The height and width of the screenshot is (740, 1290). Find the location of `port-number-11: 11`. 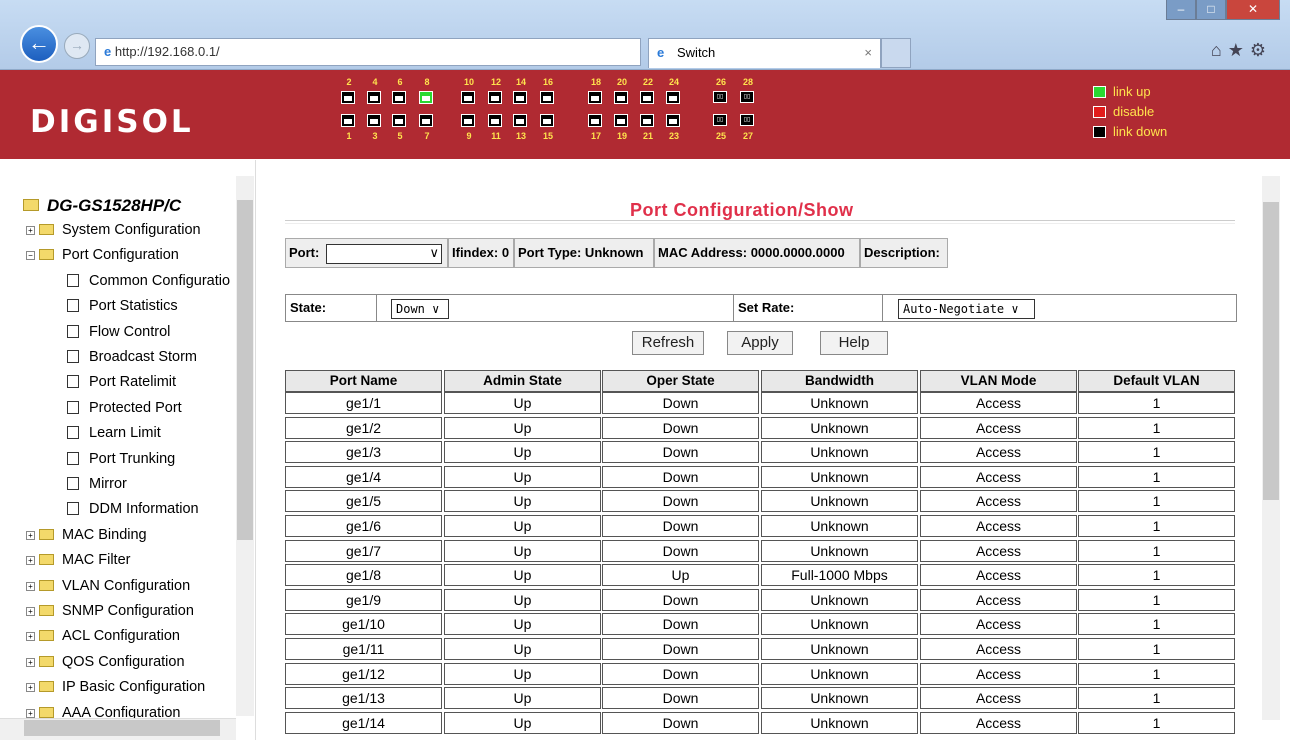

port-number-11: 11 is located at coordinates (496, 136).